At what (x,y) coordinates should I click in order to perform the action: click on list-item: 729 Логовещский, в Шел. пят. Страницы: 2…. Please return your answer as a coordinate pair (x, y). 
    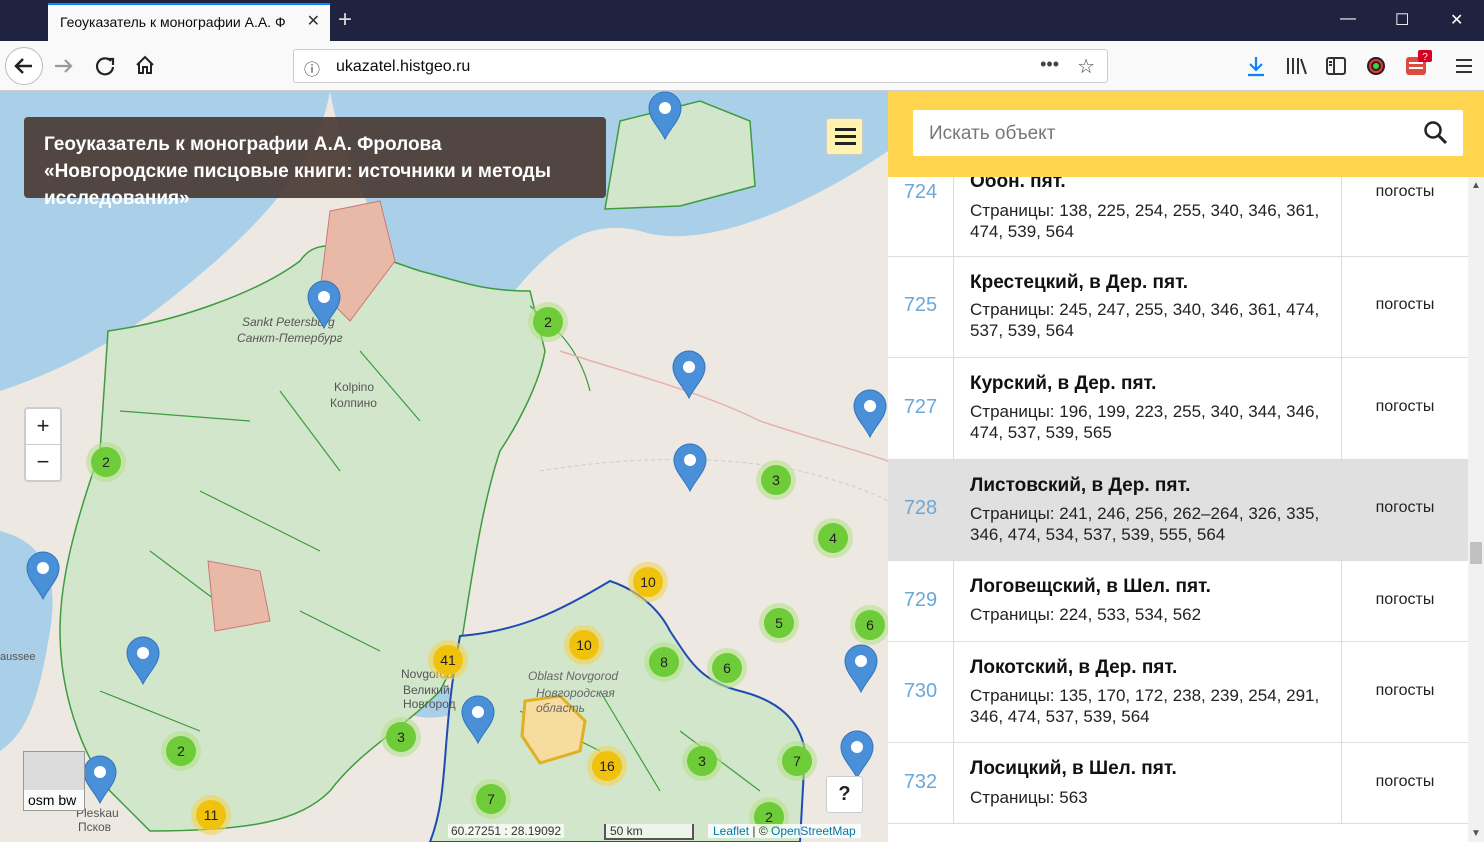
    Looking at the image, I should click on (1178, 601).